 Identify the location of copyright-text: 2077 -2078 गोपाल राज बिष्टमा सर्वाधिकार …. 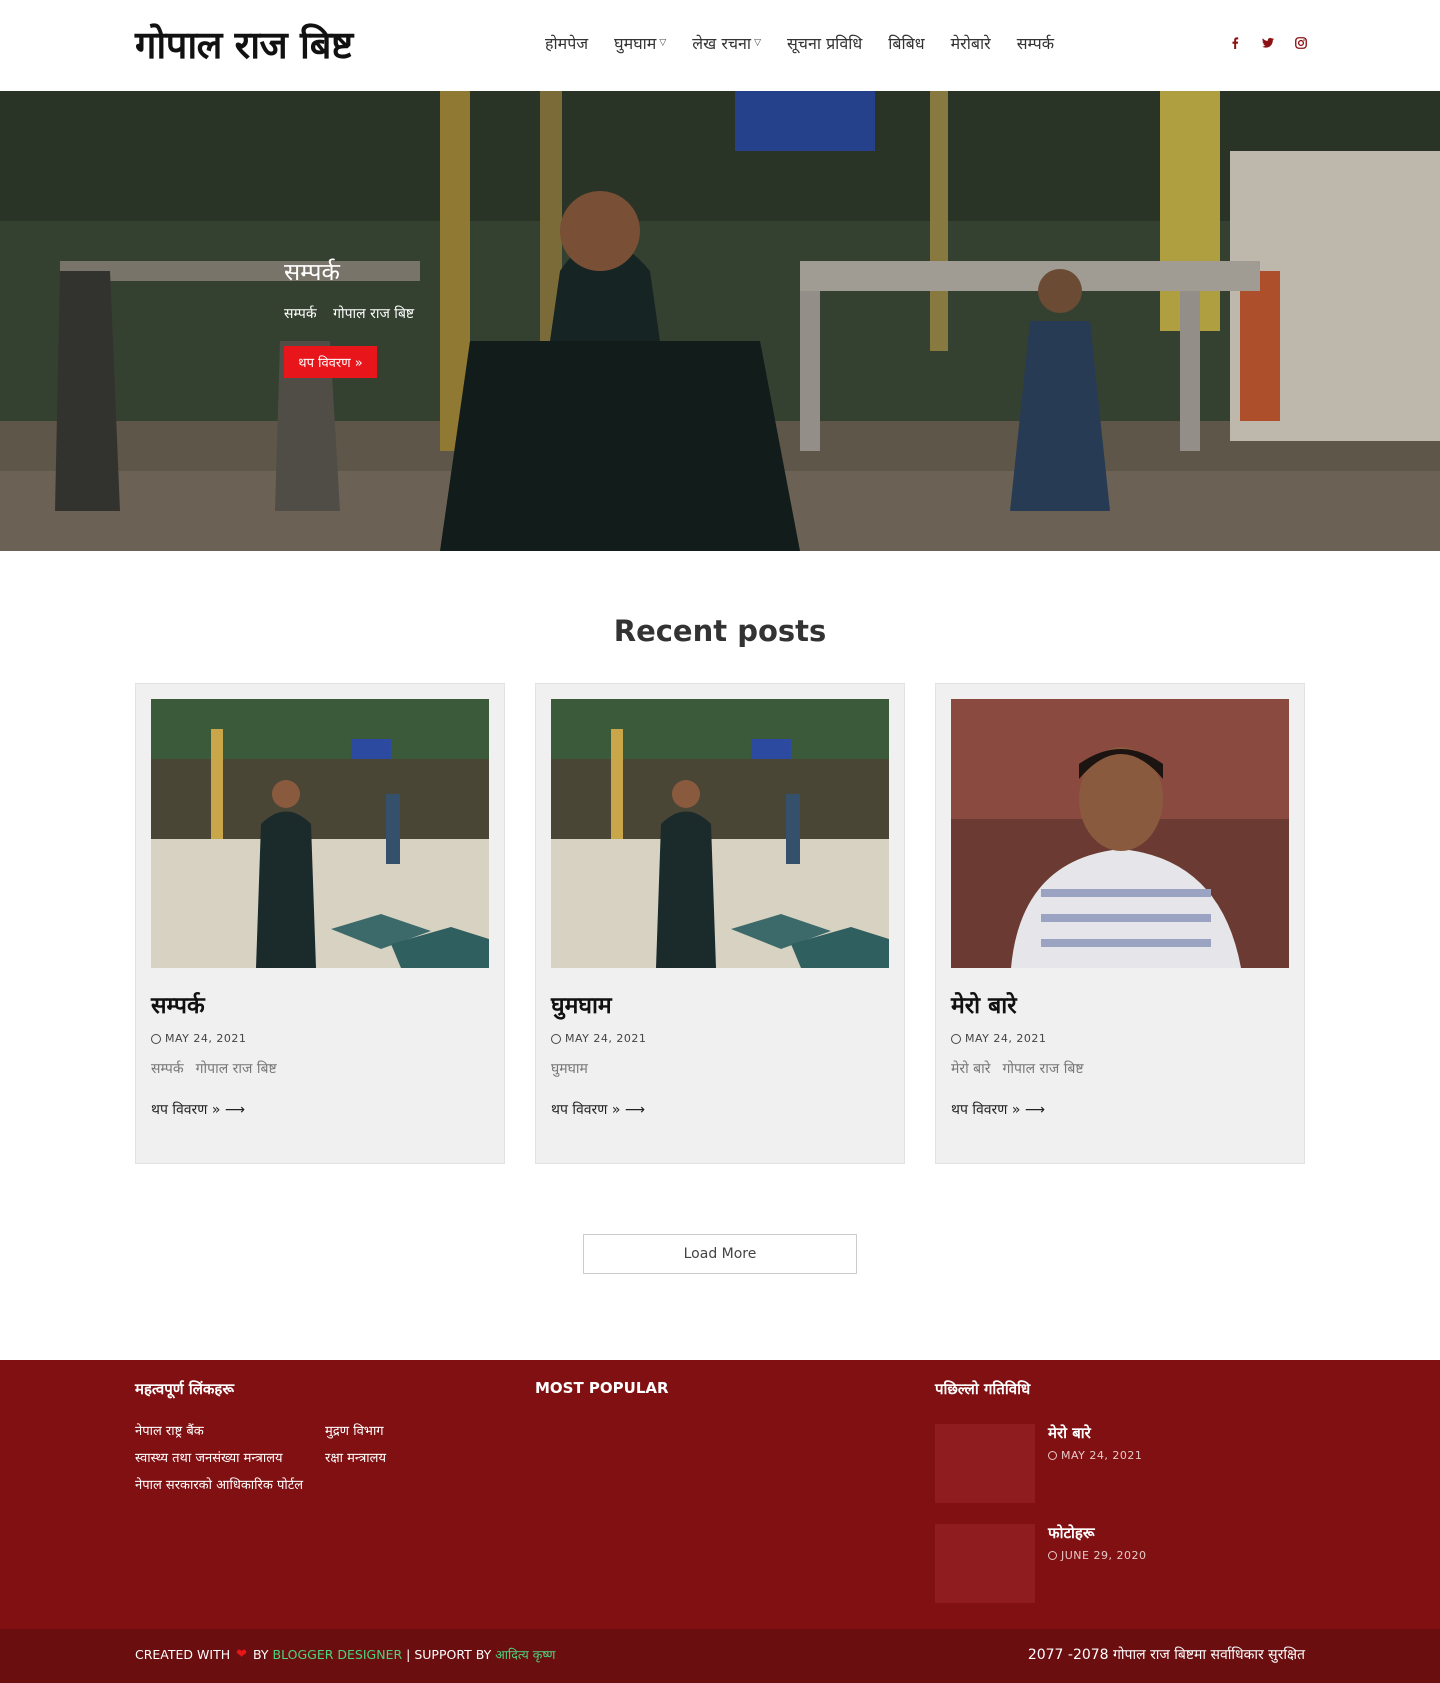
(1166, 1655).